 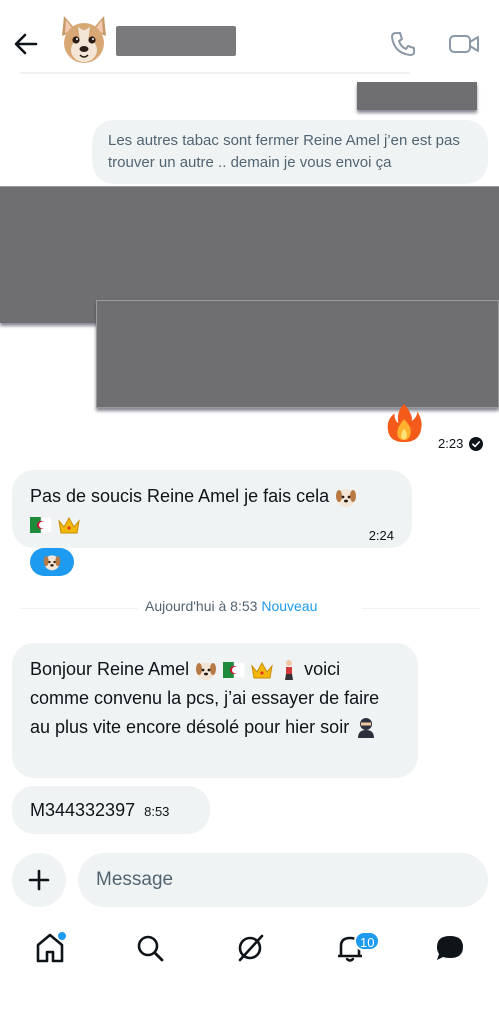 I want to click on kneeling-person-emoji-icon, so click(x=289, y=670).